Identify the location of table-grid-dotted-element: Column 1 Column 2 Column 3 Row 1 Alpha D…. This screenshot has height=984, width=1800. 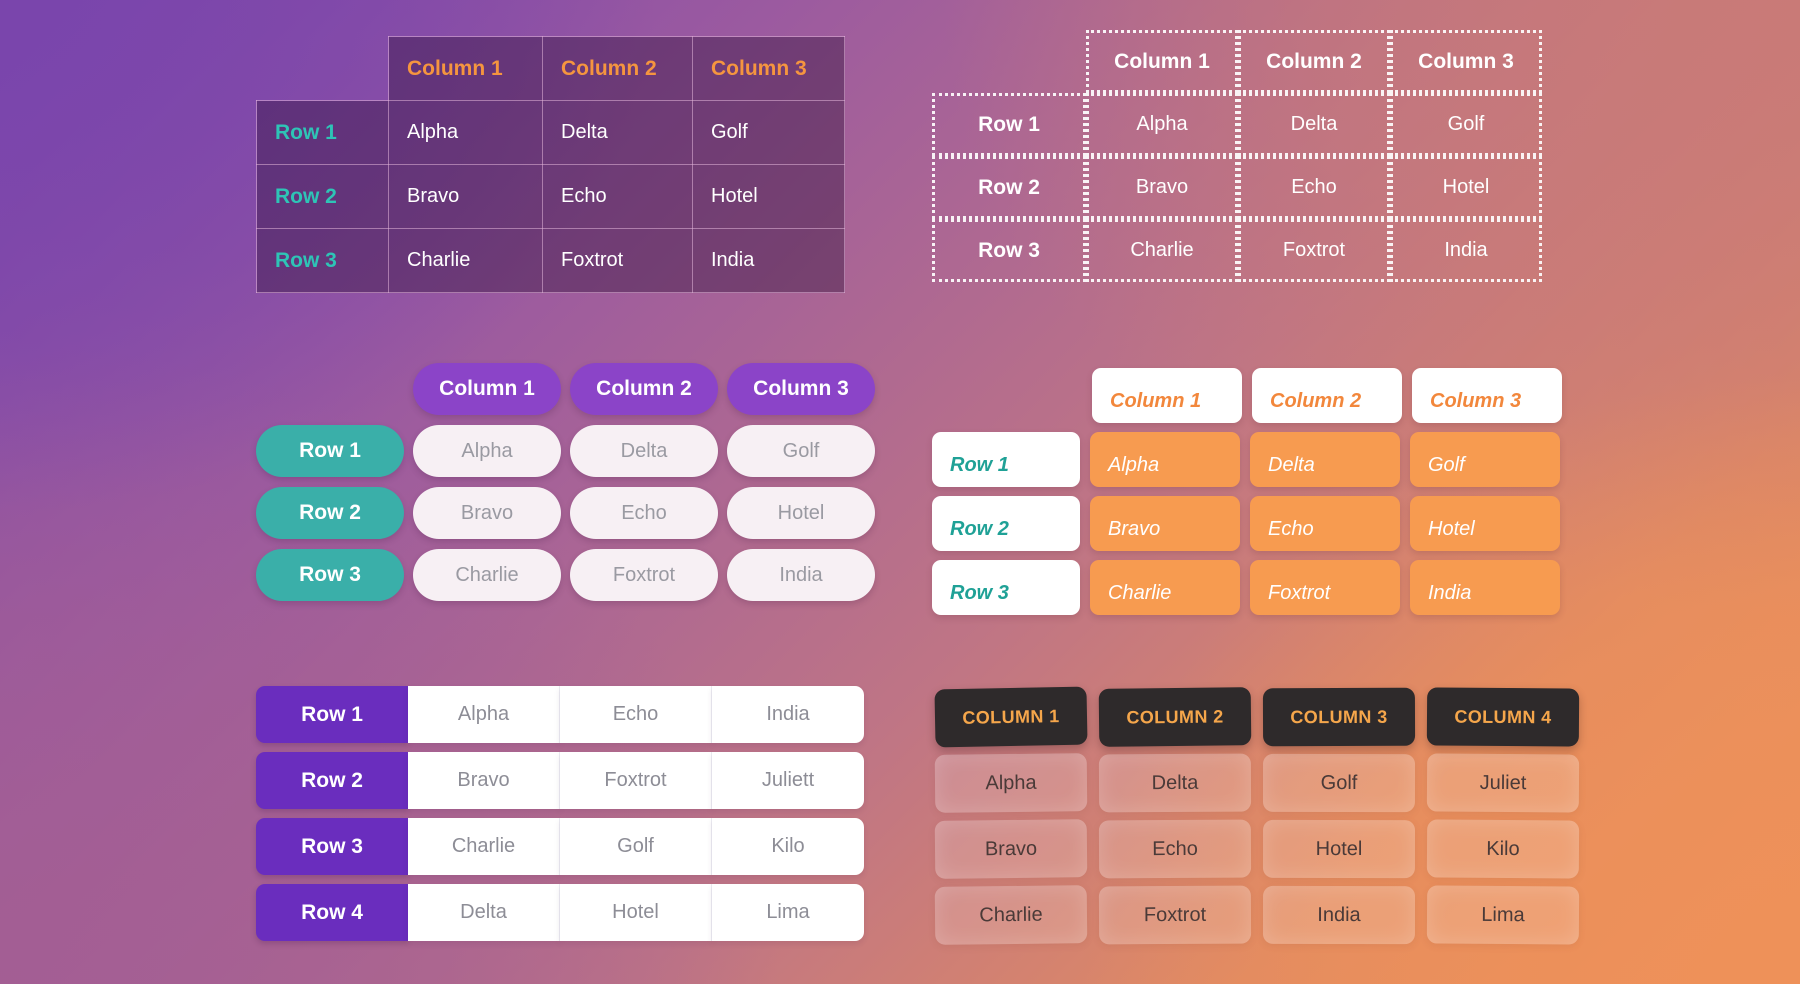
(1237, 156).